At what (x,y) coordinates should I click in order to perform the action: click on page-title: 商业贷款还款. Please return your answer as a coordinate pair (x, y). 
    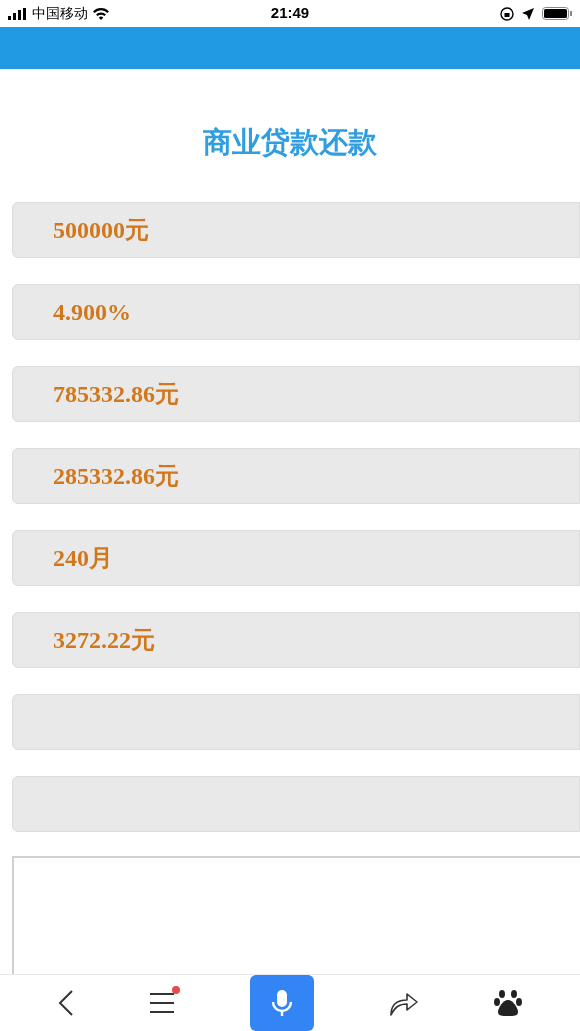
    Looking at the image, I should click on (290, 142).